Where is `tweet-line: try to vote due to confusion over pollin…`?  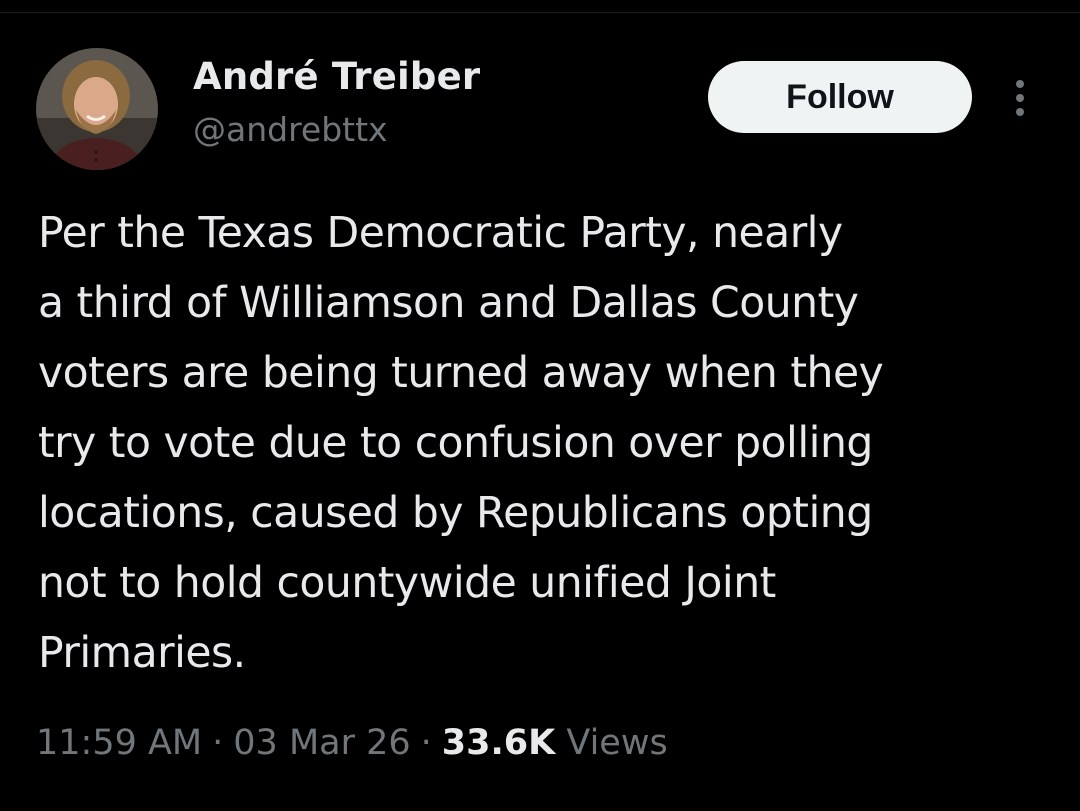
tweet-line: try to vote due to confusion over pollin… is located at coordinates (455, 443).